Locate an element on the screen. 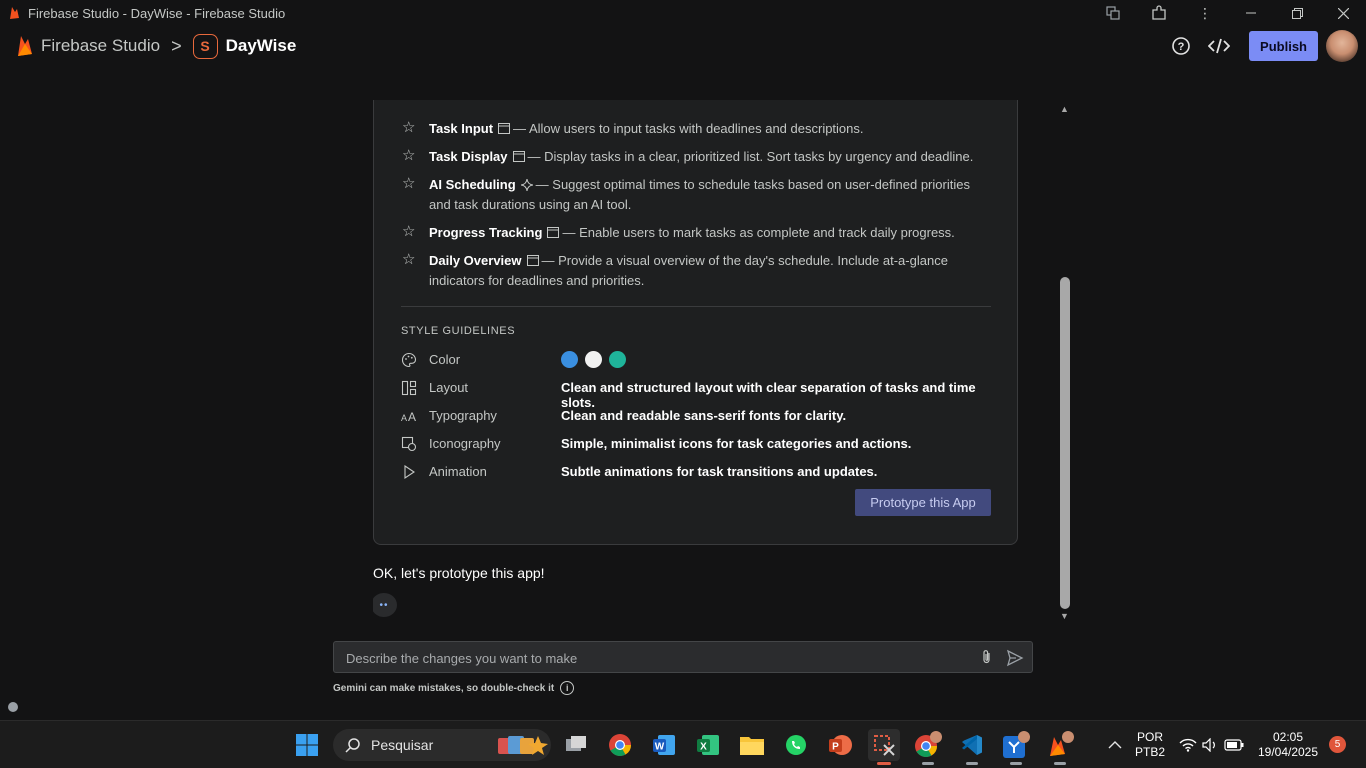 This screenshot has height=768, width=1366. svg-text: P is located at coordinates (835, 747).